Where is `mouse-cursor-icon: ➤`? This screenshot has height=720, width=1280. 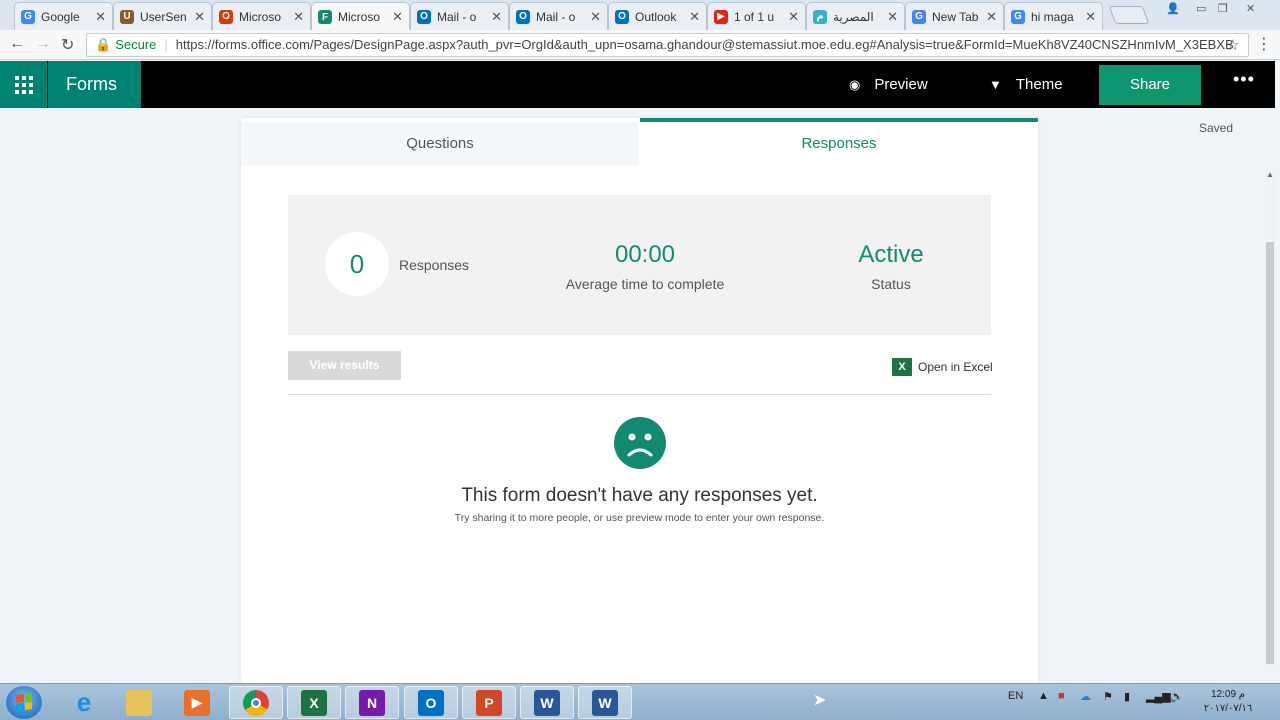 mouse-cursor-icon: ➤ is located at coordinates (820, 700).